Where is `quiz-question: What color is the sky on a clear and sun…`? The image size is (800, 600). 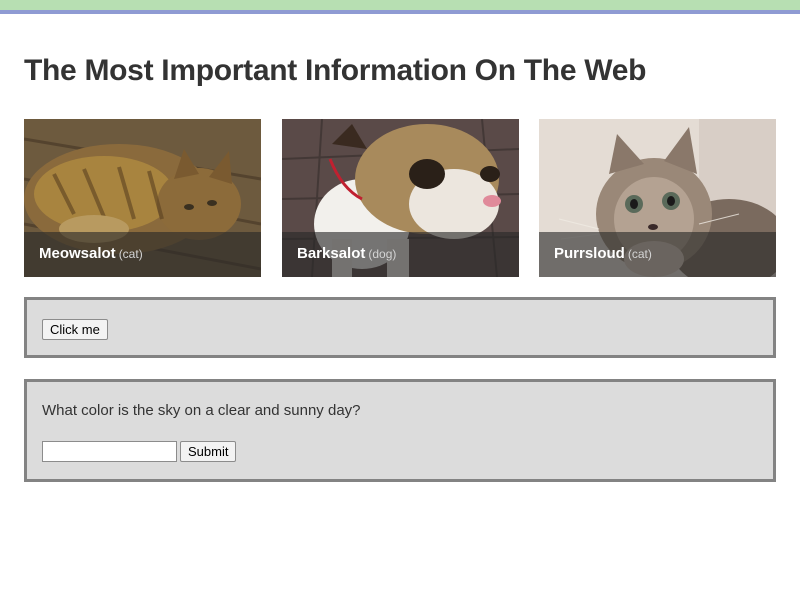 quiz-question: What color is the sky on a clear and sun… is located at coordinates (201, 410).